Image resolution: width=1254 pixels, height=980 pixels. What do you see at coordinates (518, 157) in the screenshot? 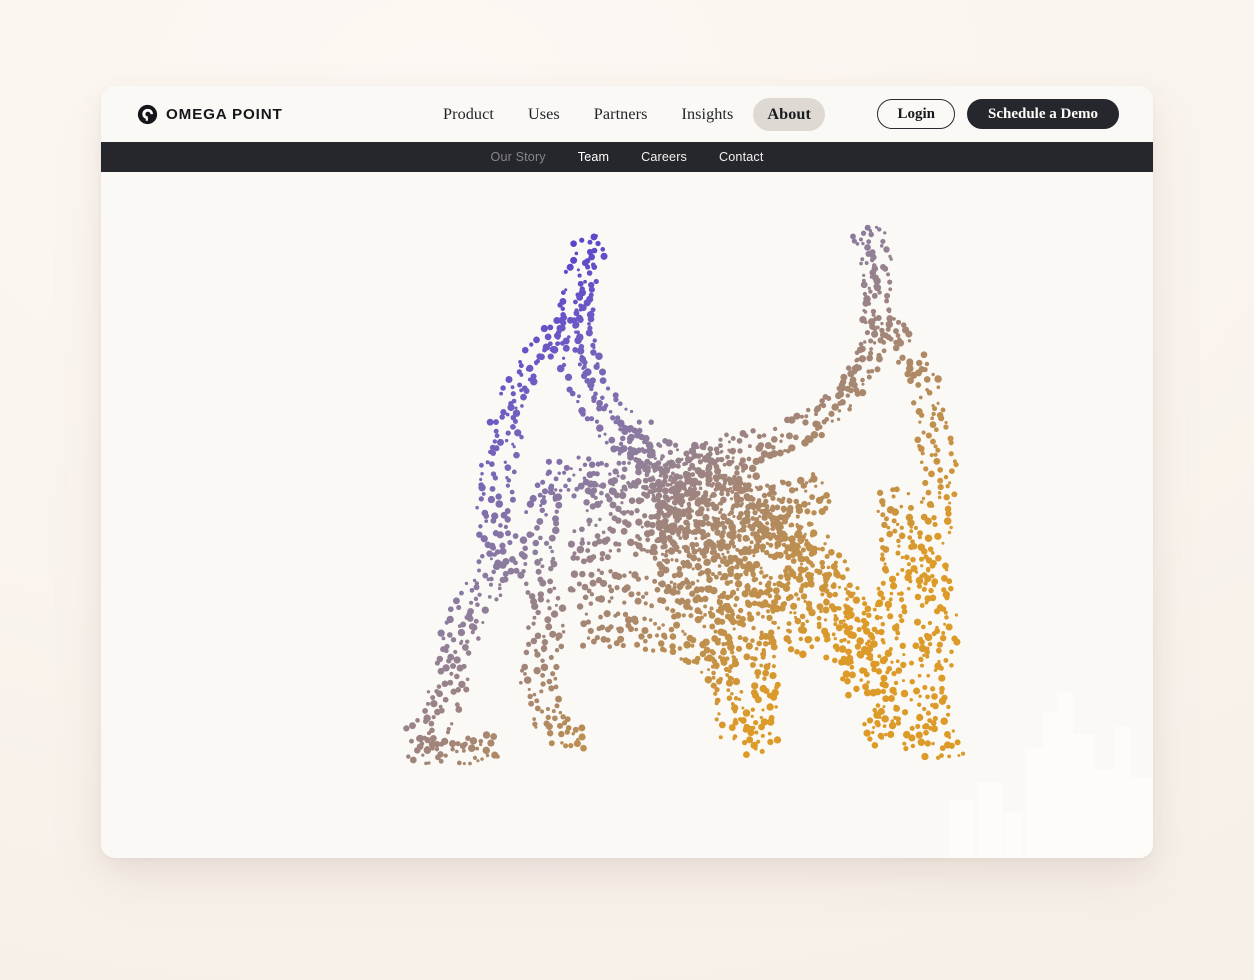
I see `subnav-item-our-story: Our Story` at bounding box center [518, 157].